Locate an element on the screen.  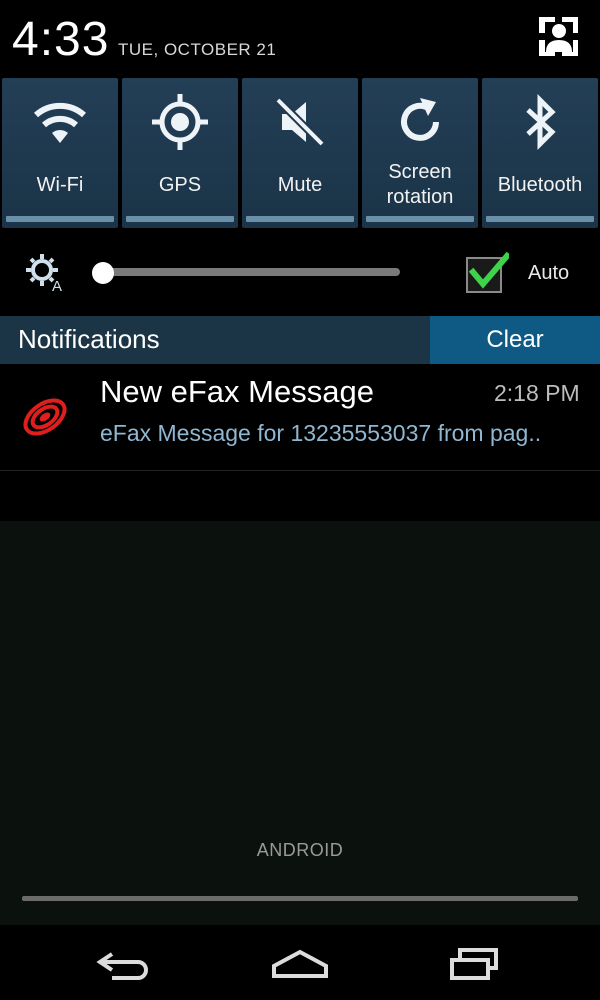
checkmark-icon is located at coordinates (489, 272).